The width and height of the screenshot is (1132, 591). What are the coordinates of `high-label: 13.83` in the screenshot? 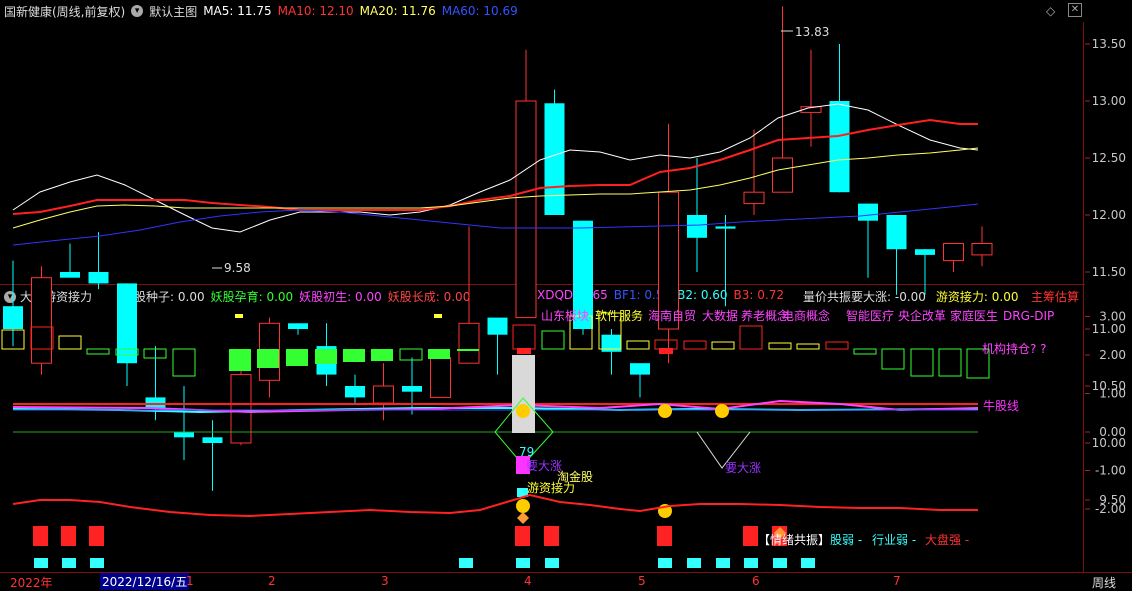 It's located at (812, 32).